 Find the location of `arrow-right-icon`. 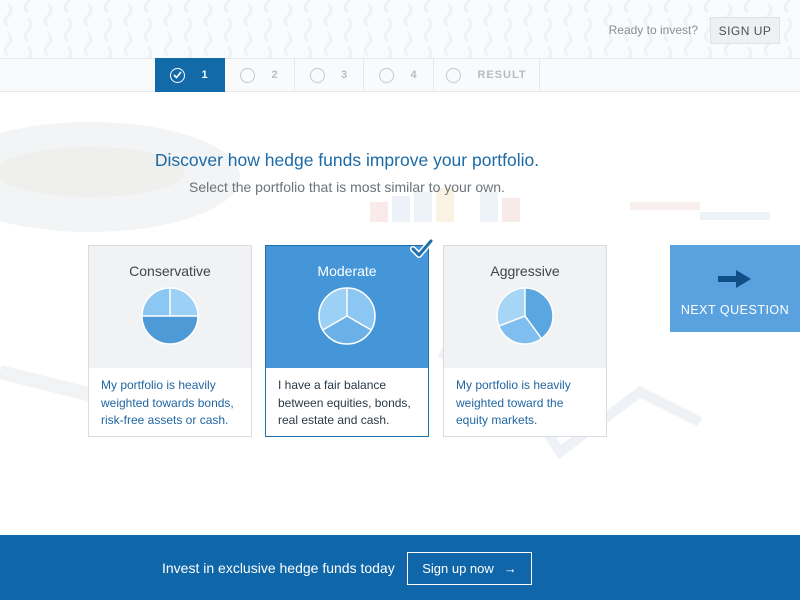

arrow-right-icon is located at coordinates (734, 279).